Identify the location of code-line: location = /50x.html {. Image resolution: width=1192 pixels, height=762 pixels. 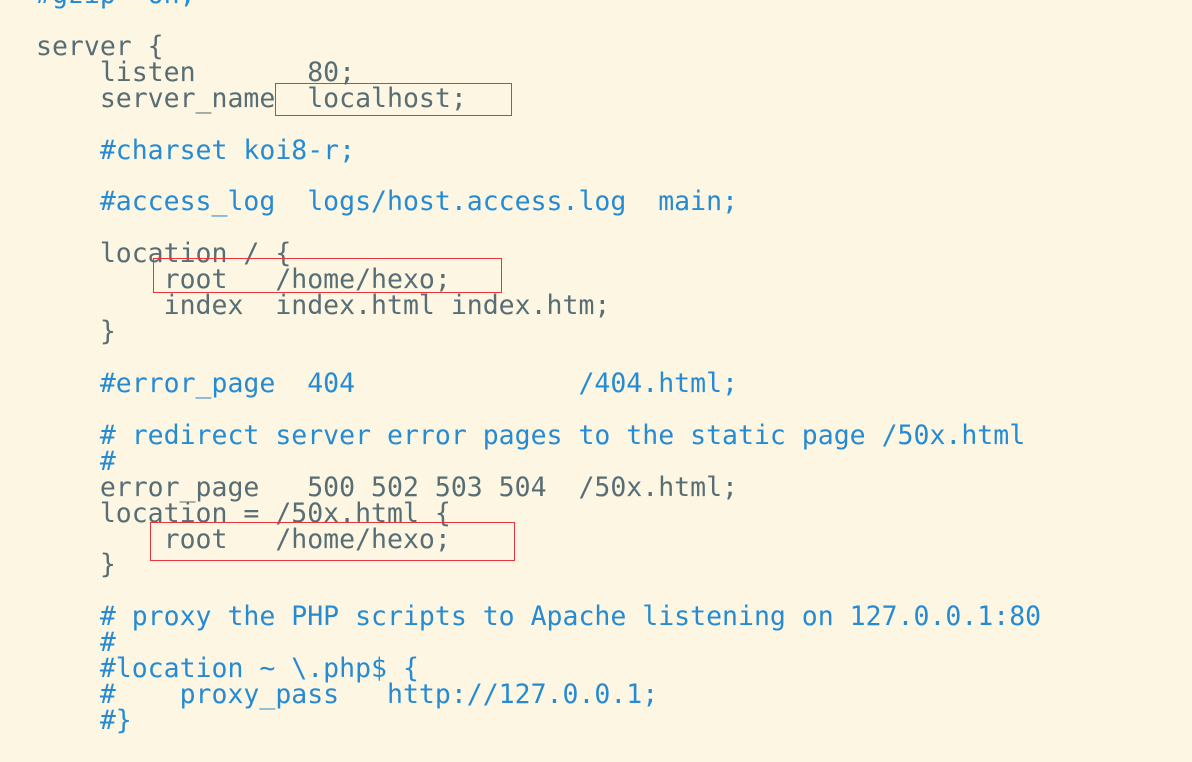
(243, 513).